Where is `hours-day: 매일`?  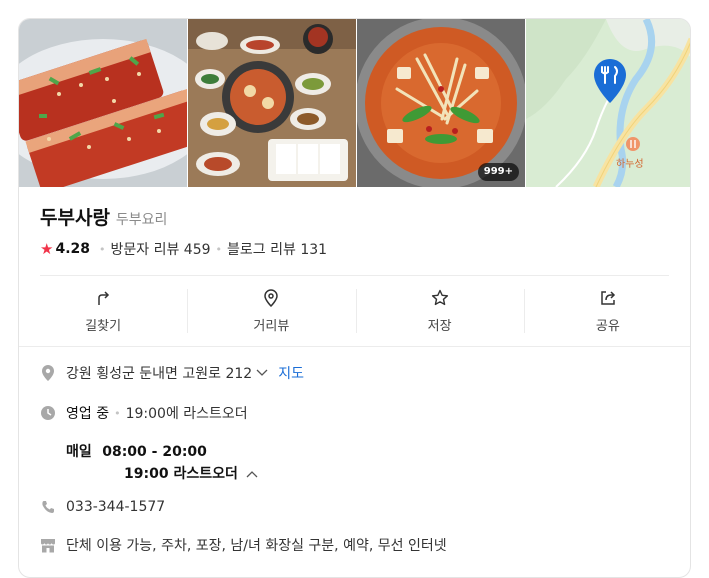
hours-day: 매일 is located at coordinates (79, 452).